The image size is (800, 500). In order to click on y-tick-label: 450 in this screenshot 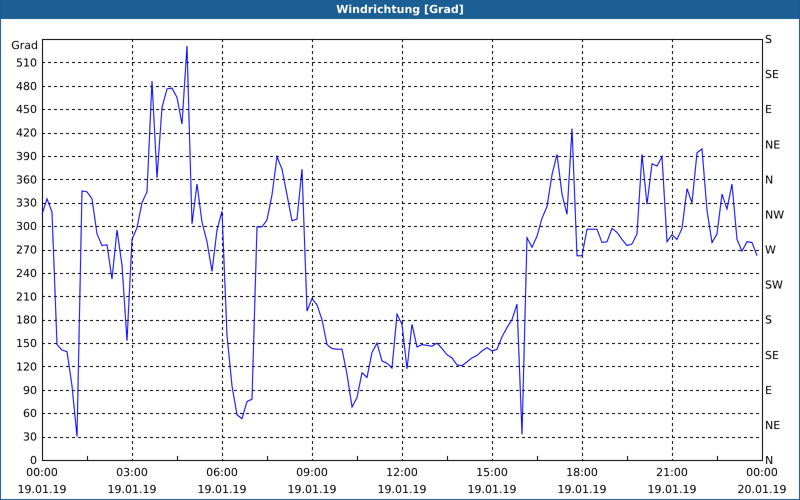, I will do `click(26, 109)`.